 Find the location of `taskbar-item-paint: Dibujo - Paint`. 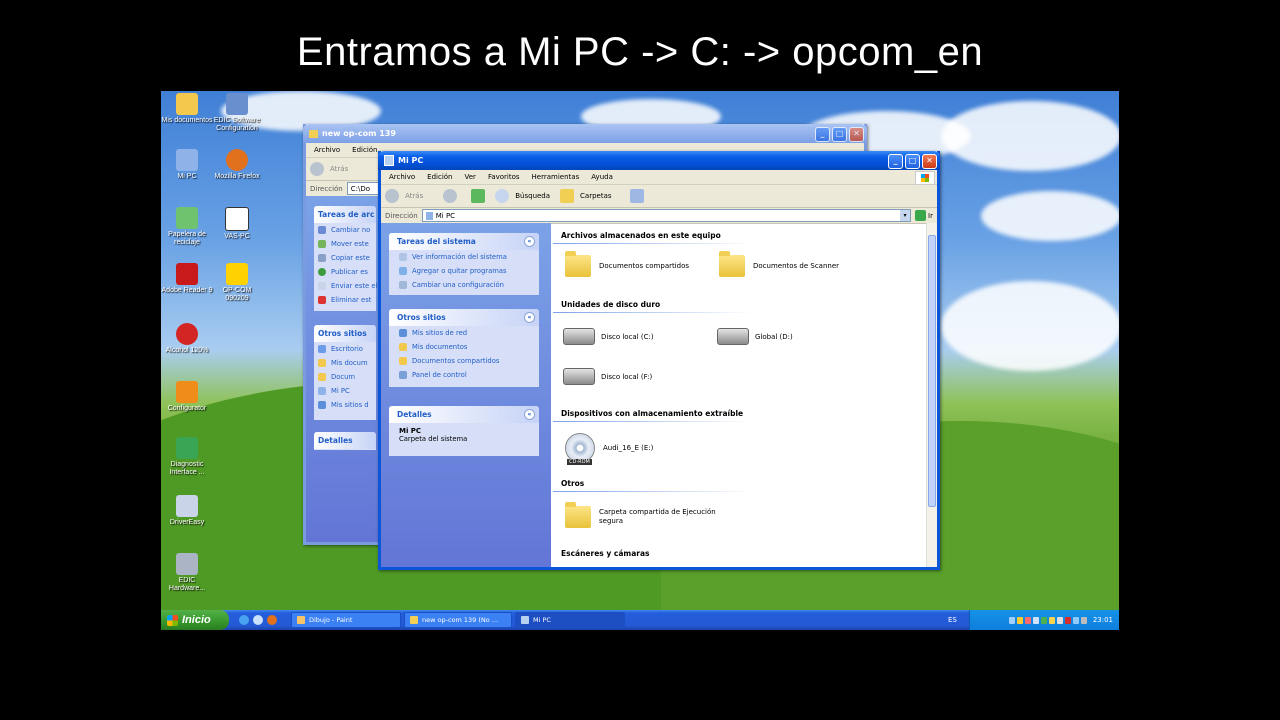

taskbar-item-paint: Dibujo - Paint is located at coordinates (346, 620).